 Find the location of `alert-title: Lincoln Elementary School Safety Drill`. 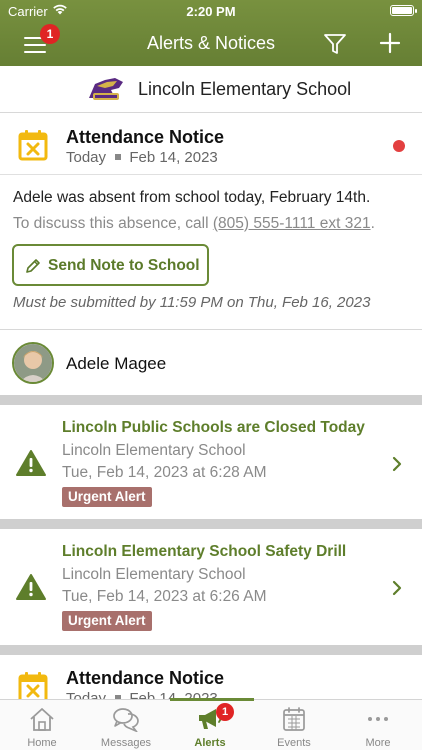

alert-title: Lincoln Elementary School Safety Drill is located at coordinates (204, 551).